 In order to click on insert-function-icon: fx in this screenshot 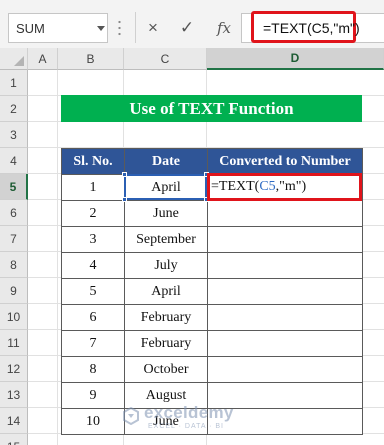, I will do `click(224, 28)`.